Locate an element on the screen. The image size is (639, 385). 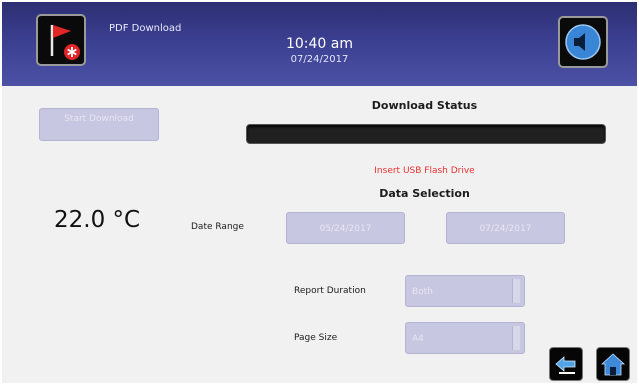
data-selection-heading: Data Selection is located at coordinates (424, 193).